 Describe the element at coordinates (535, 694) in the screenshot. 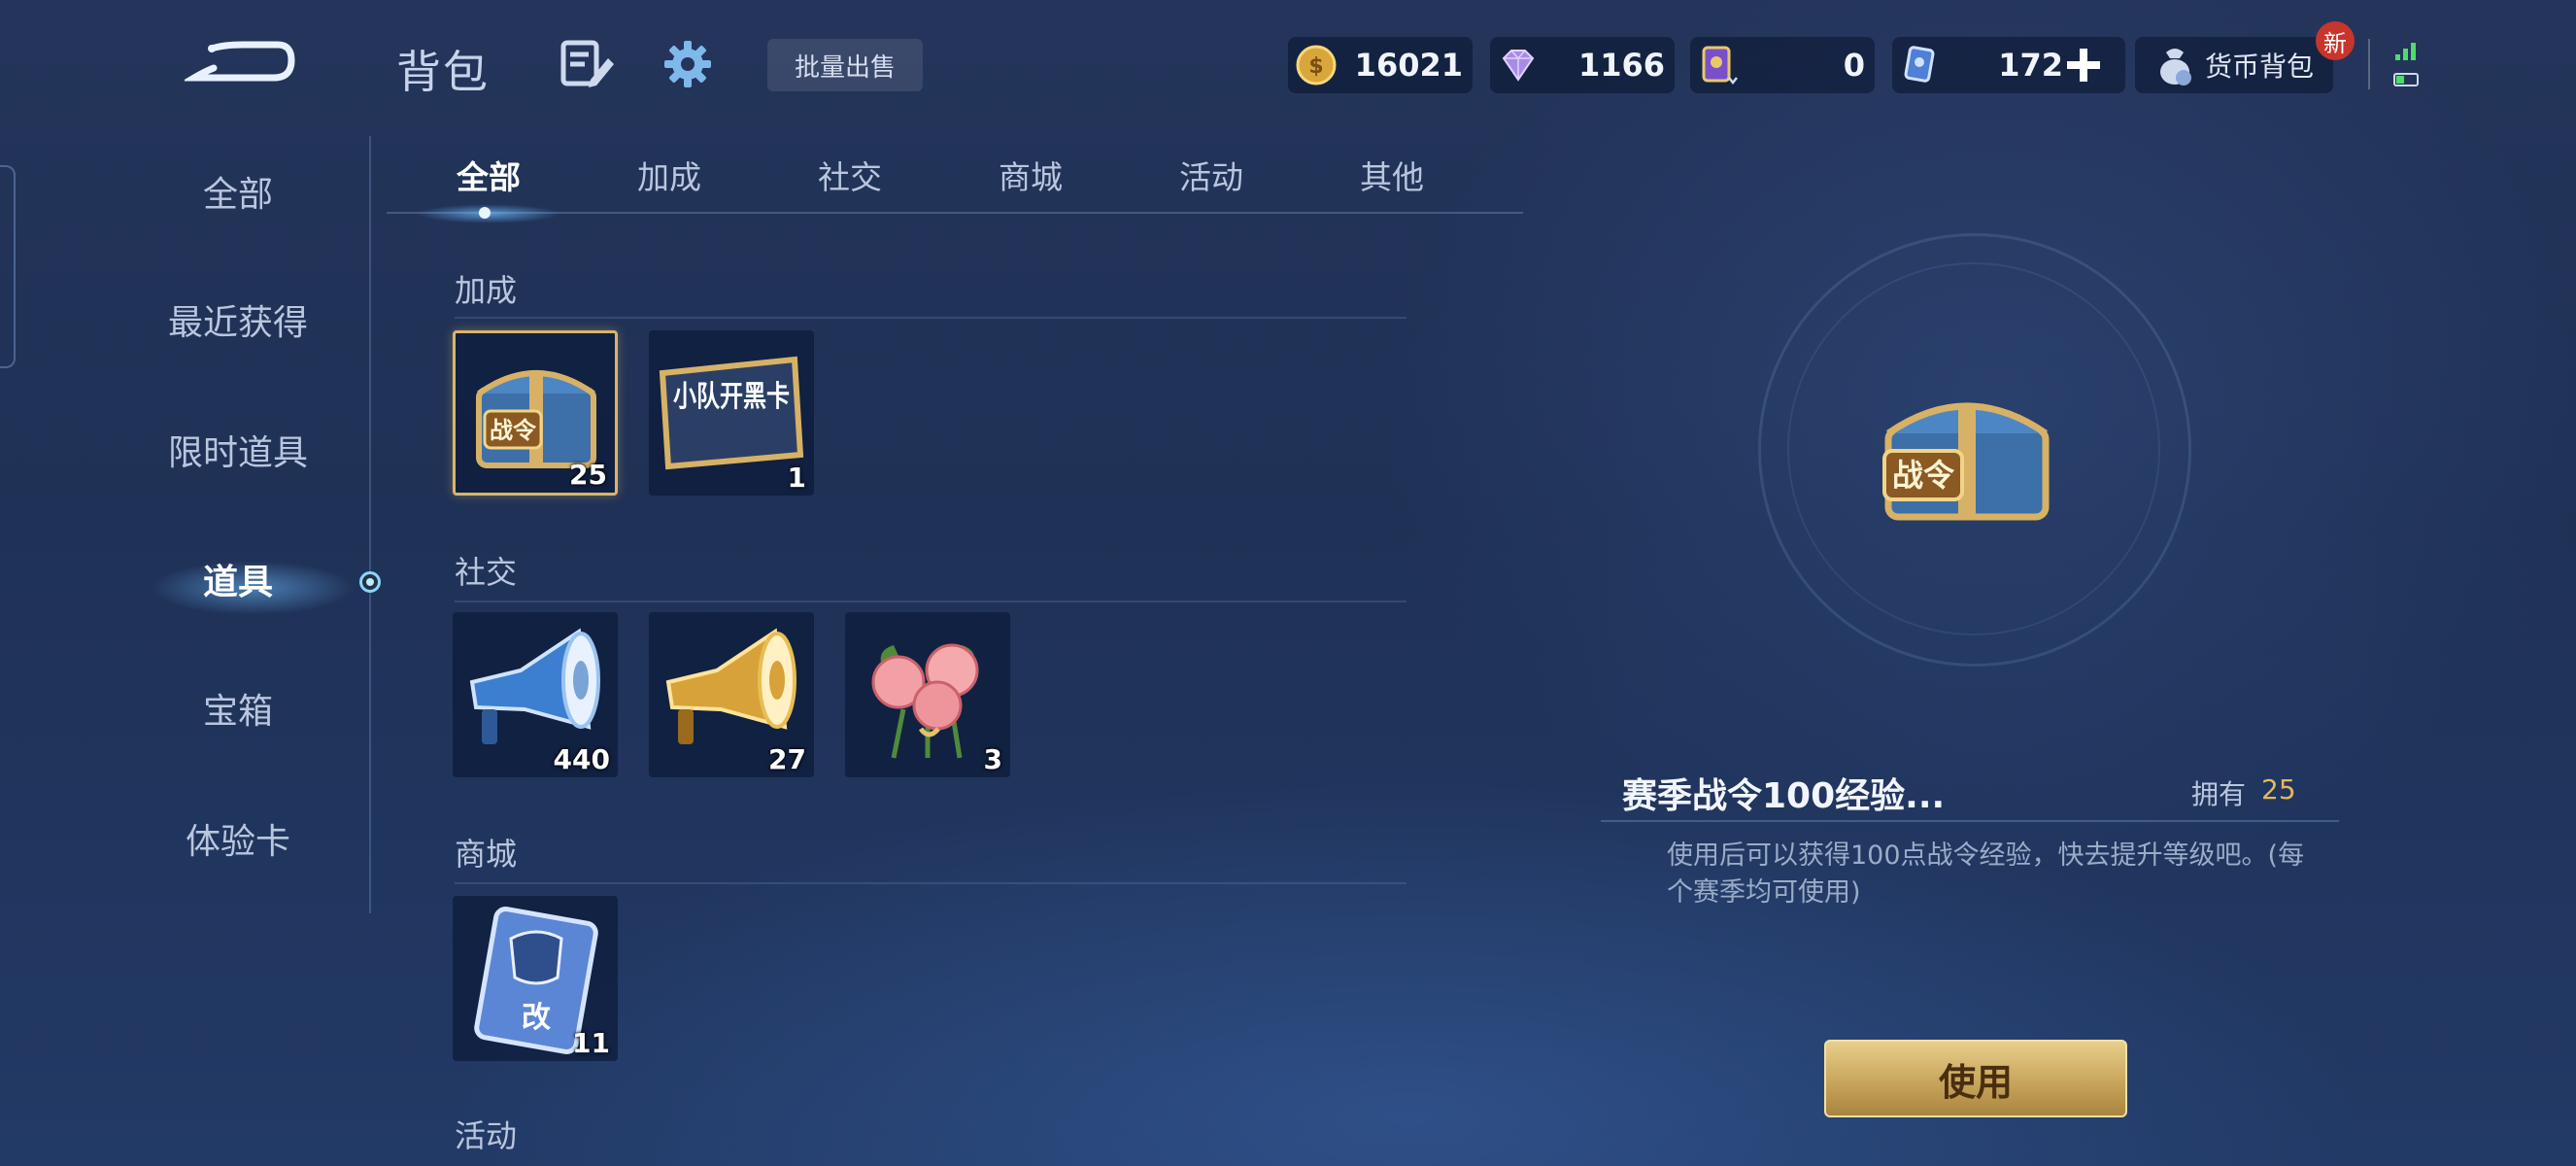

I see `item-blue-megaphone: 440` at that location.